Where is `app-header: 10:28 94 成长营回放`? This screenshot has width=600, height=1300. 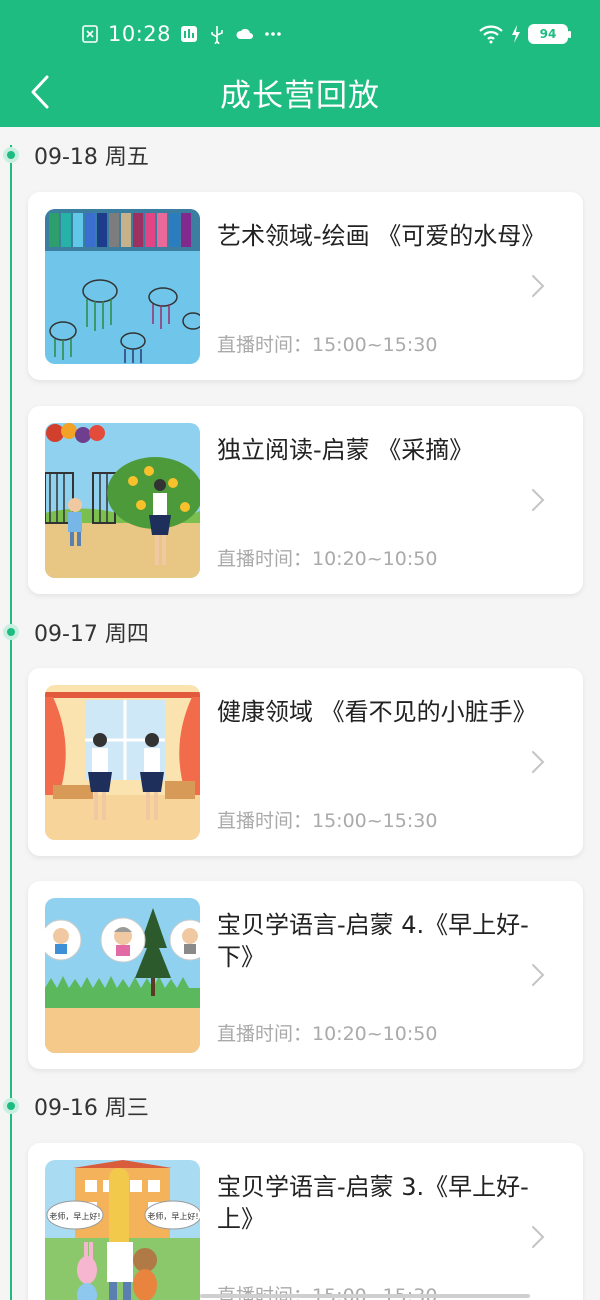 app-header: 10:28 94 成长营回放 is located at coordinates (300, 63).